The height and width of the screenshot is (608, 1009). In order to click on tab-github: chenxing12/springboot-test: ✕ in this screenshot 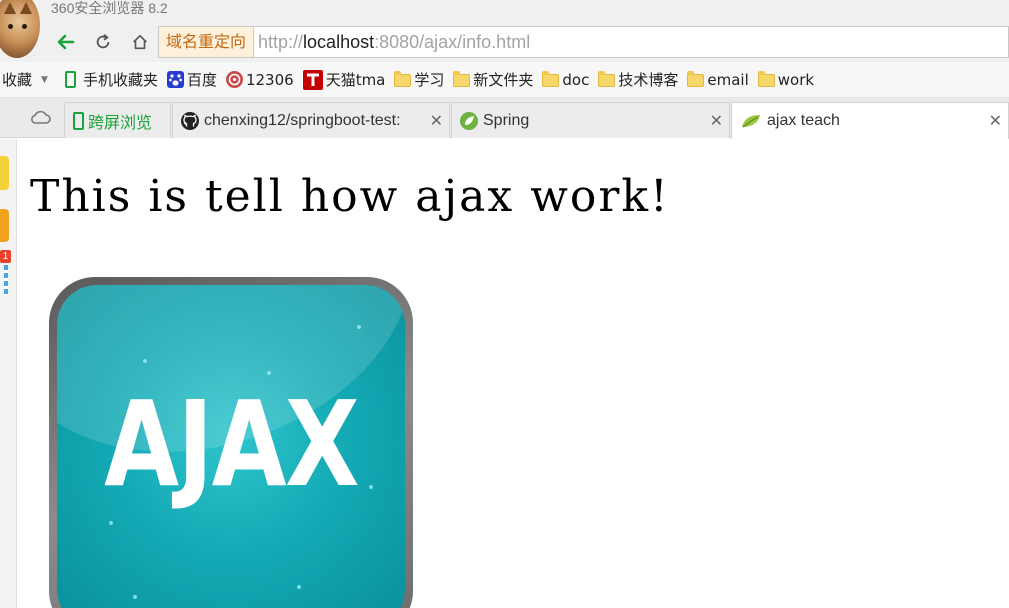, I will do `click(311, 120)`.